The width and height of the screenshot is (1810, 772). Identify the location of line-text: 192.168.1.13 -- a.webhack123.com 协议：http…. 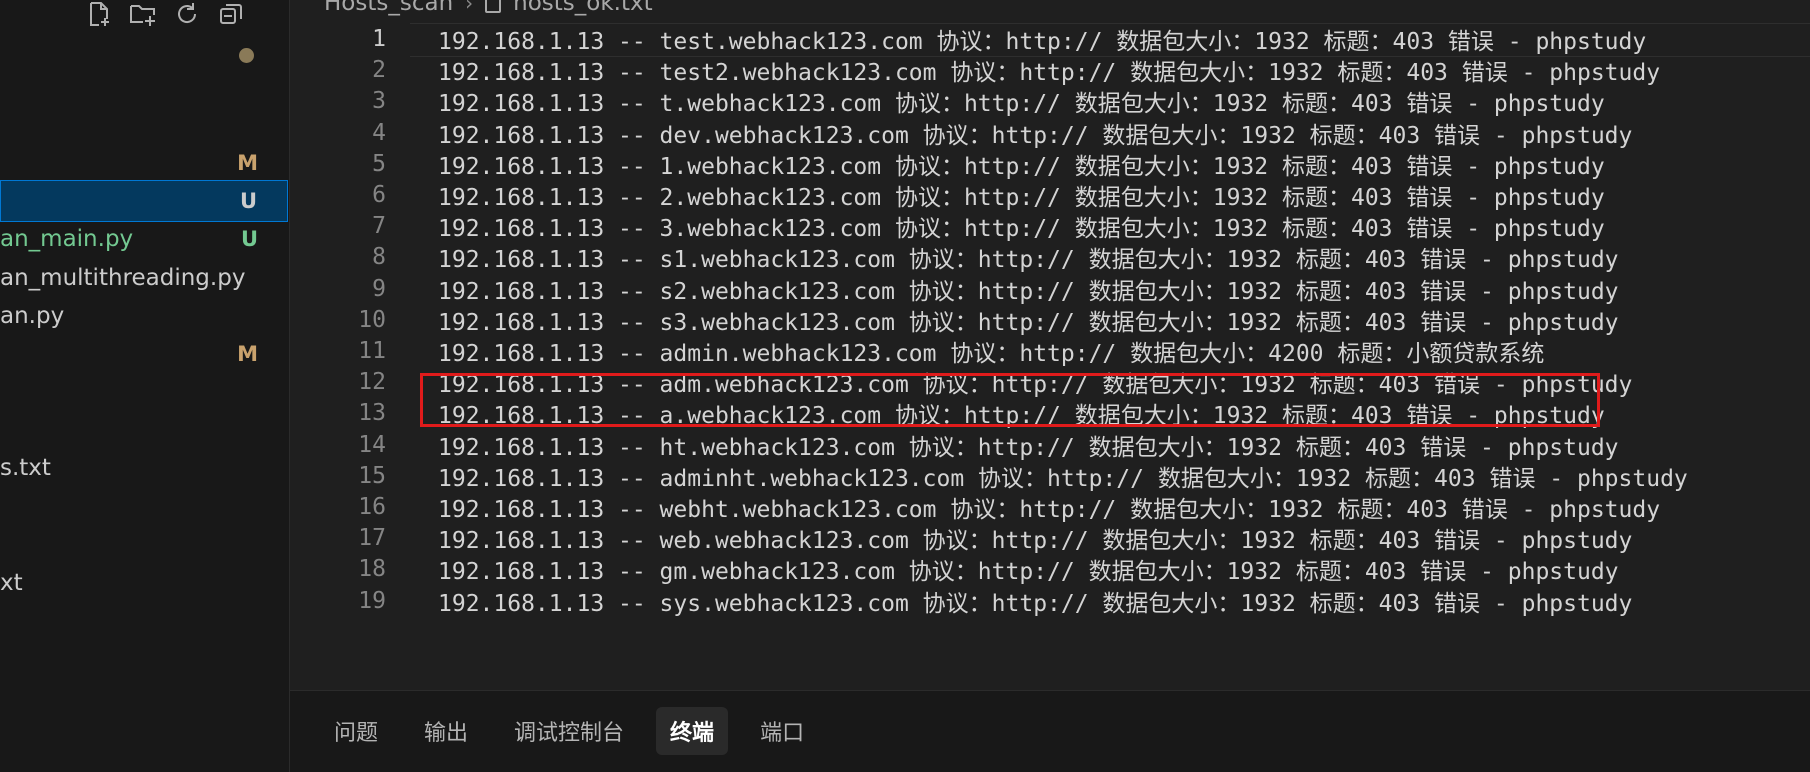
(1021, 416).